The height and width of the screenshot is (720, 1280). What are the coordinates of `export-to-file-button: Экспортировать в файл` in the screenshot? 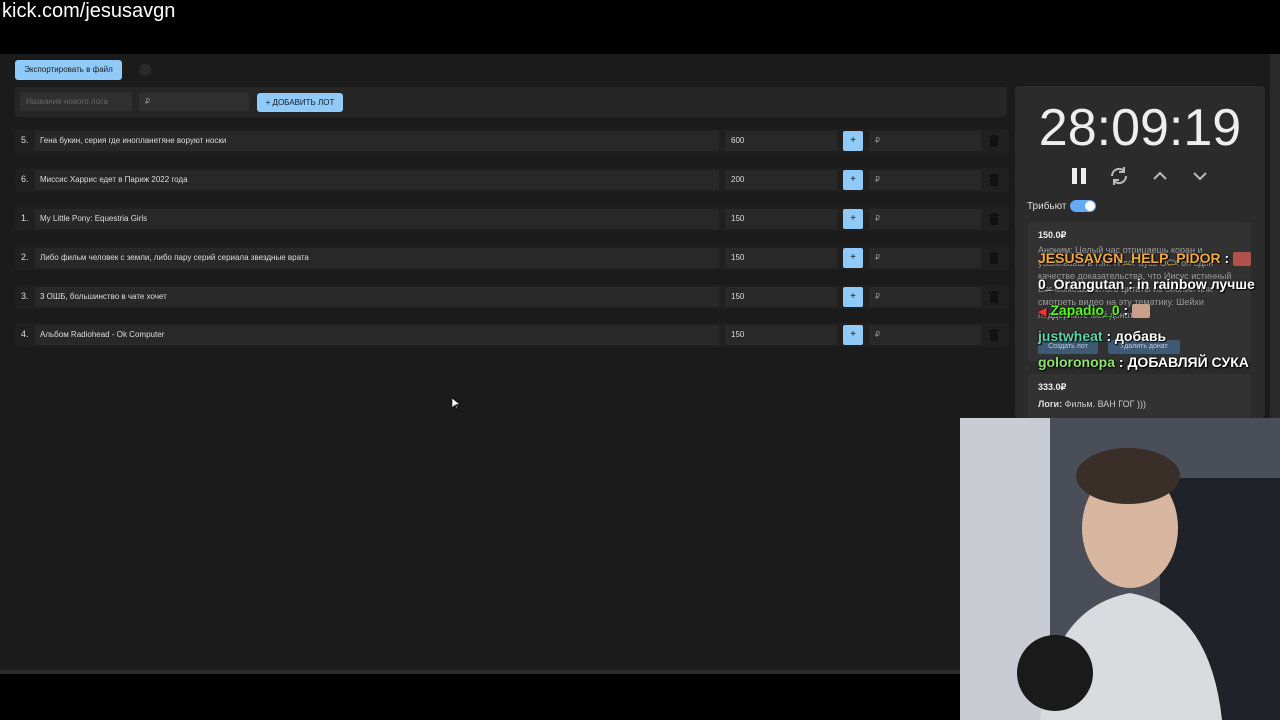 It's located at (68, 70).